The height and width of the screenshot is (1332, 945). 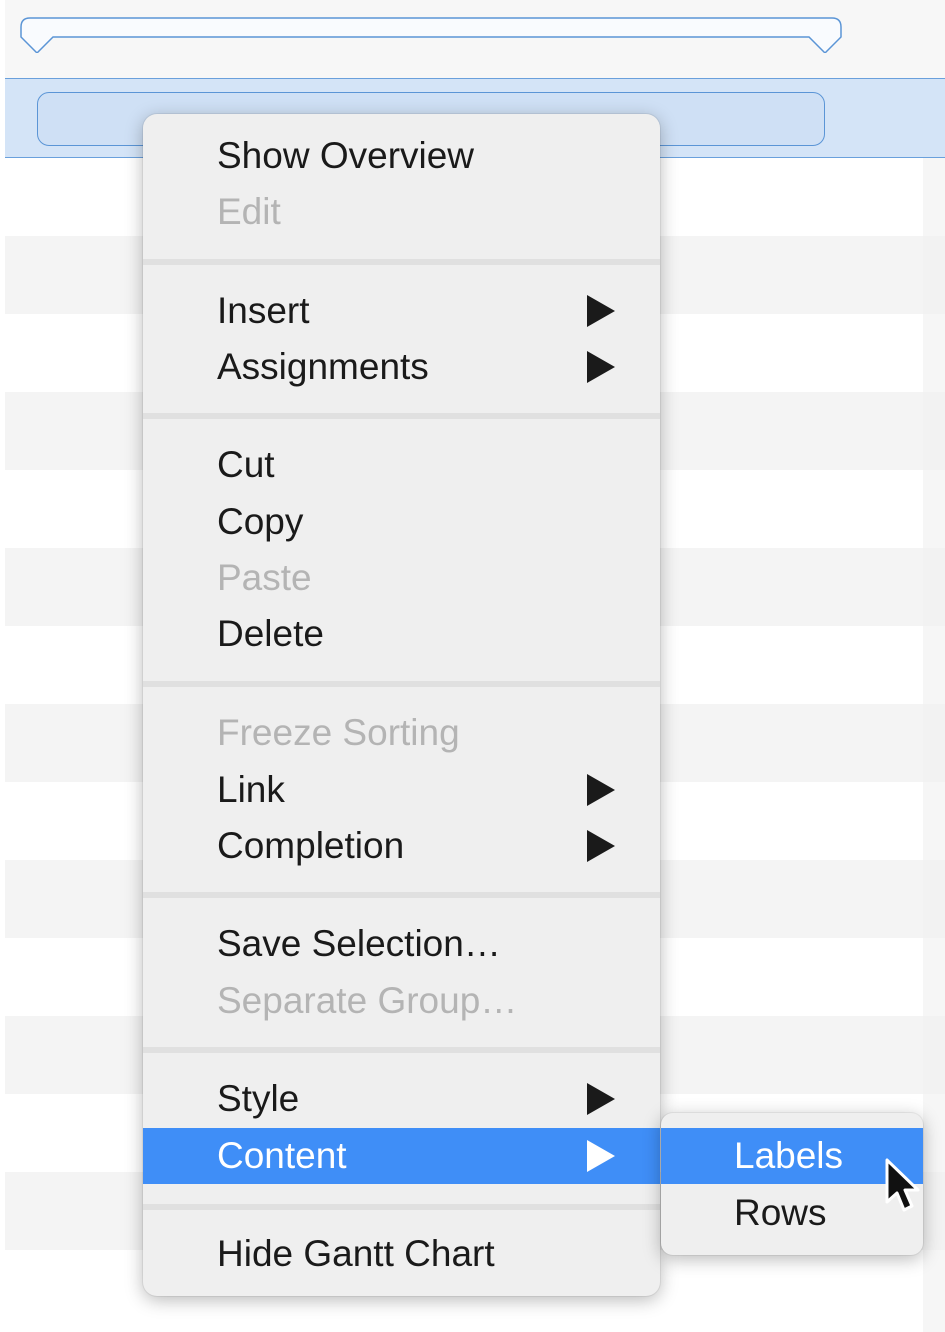 What do you see at coordinates (338, 732) in the screenshot?
I see `menu-item-label: Freeze Sorting` at bounding box center [338, 732].